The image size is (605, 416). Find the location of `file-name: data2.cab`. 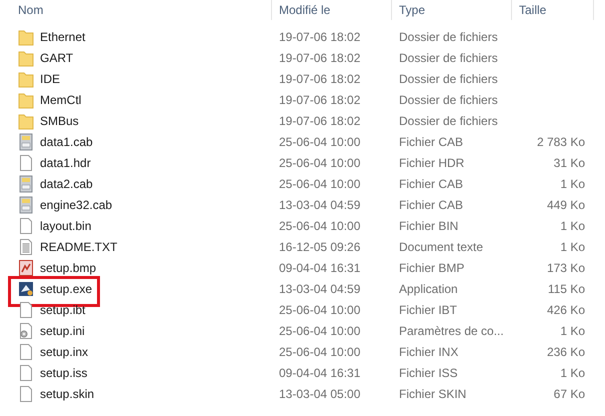

file-name: data2.cab is located at coordinates (66, 183).